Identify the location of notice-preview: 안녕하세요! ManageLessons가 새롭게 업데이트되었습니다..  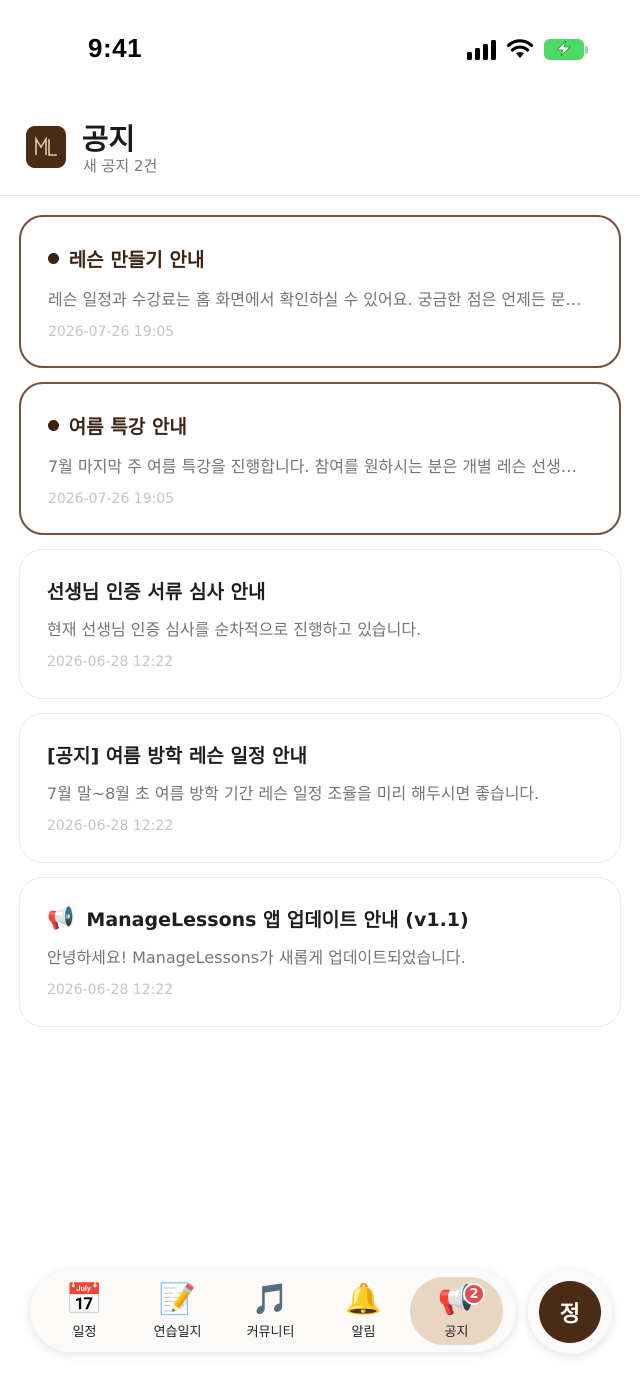
(256, 957).